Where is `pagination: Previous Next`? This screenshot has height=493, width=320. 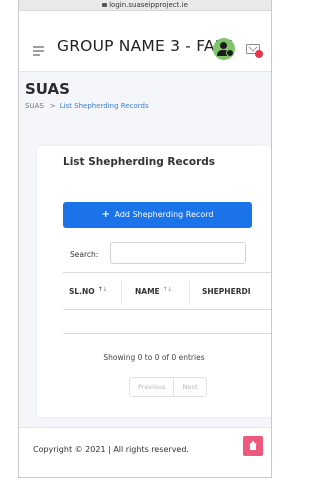
pagination: Previous Next is located at coordinates (168, 387).